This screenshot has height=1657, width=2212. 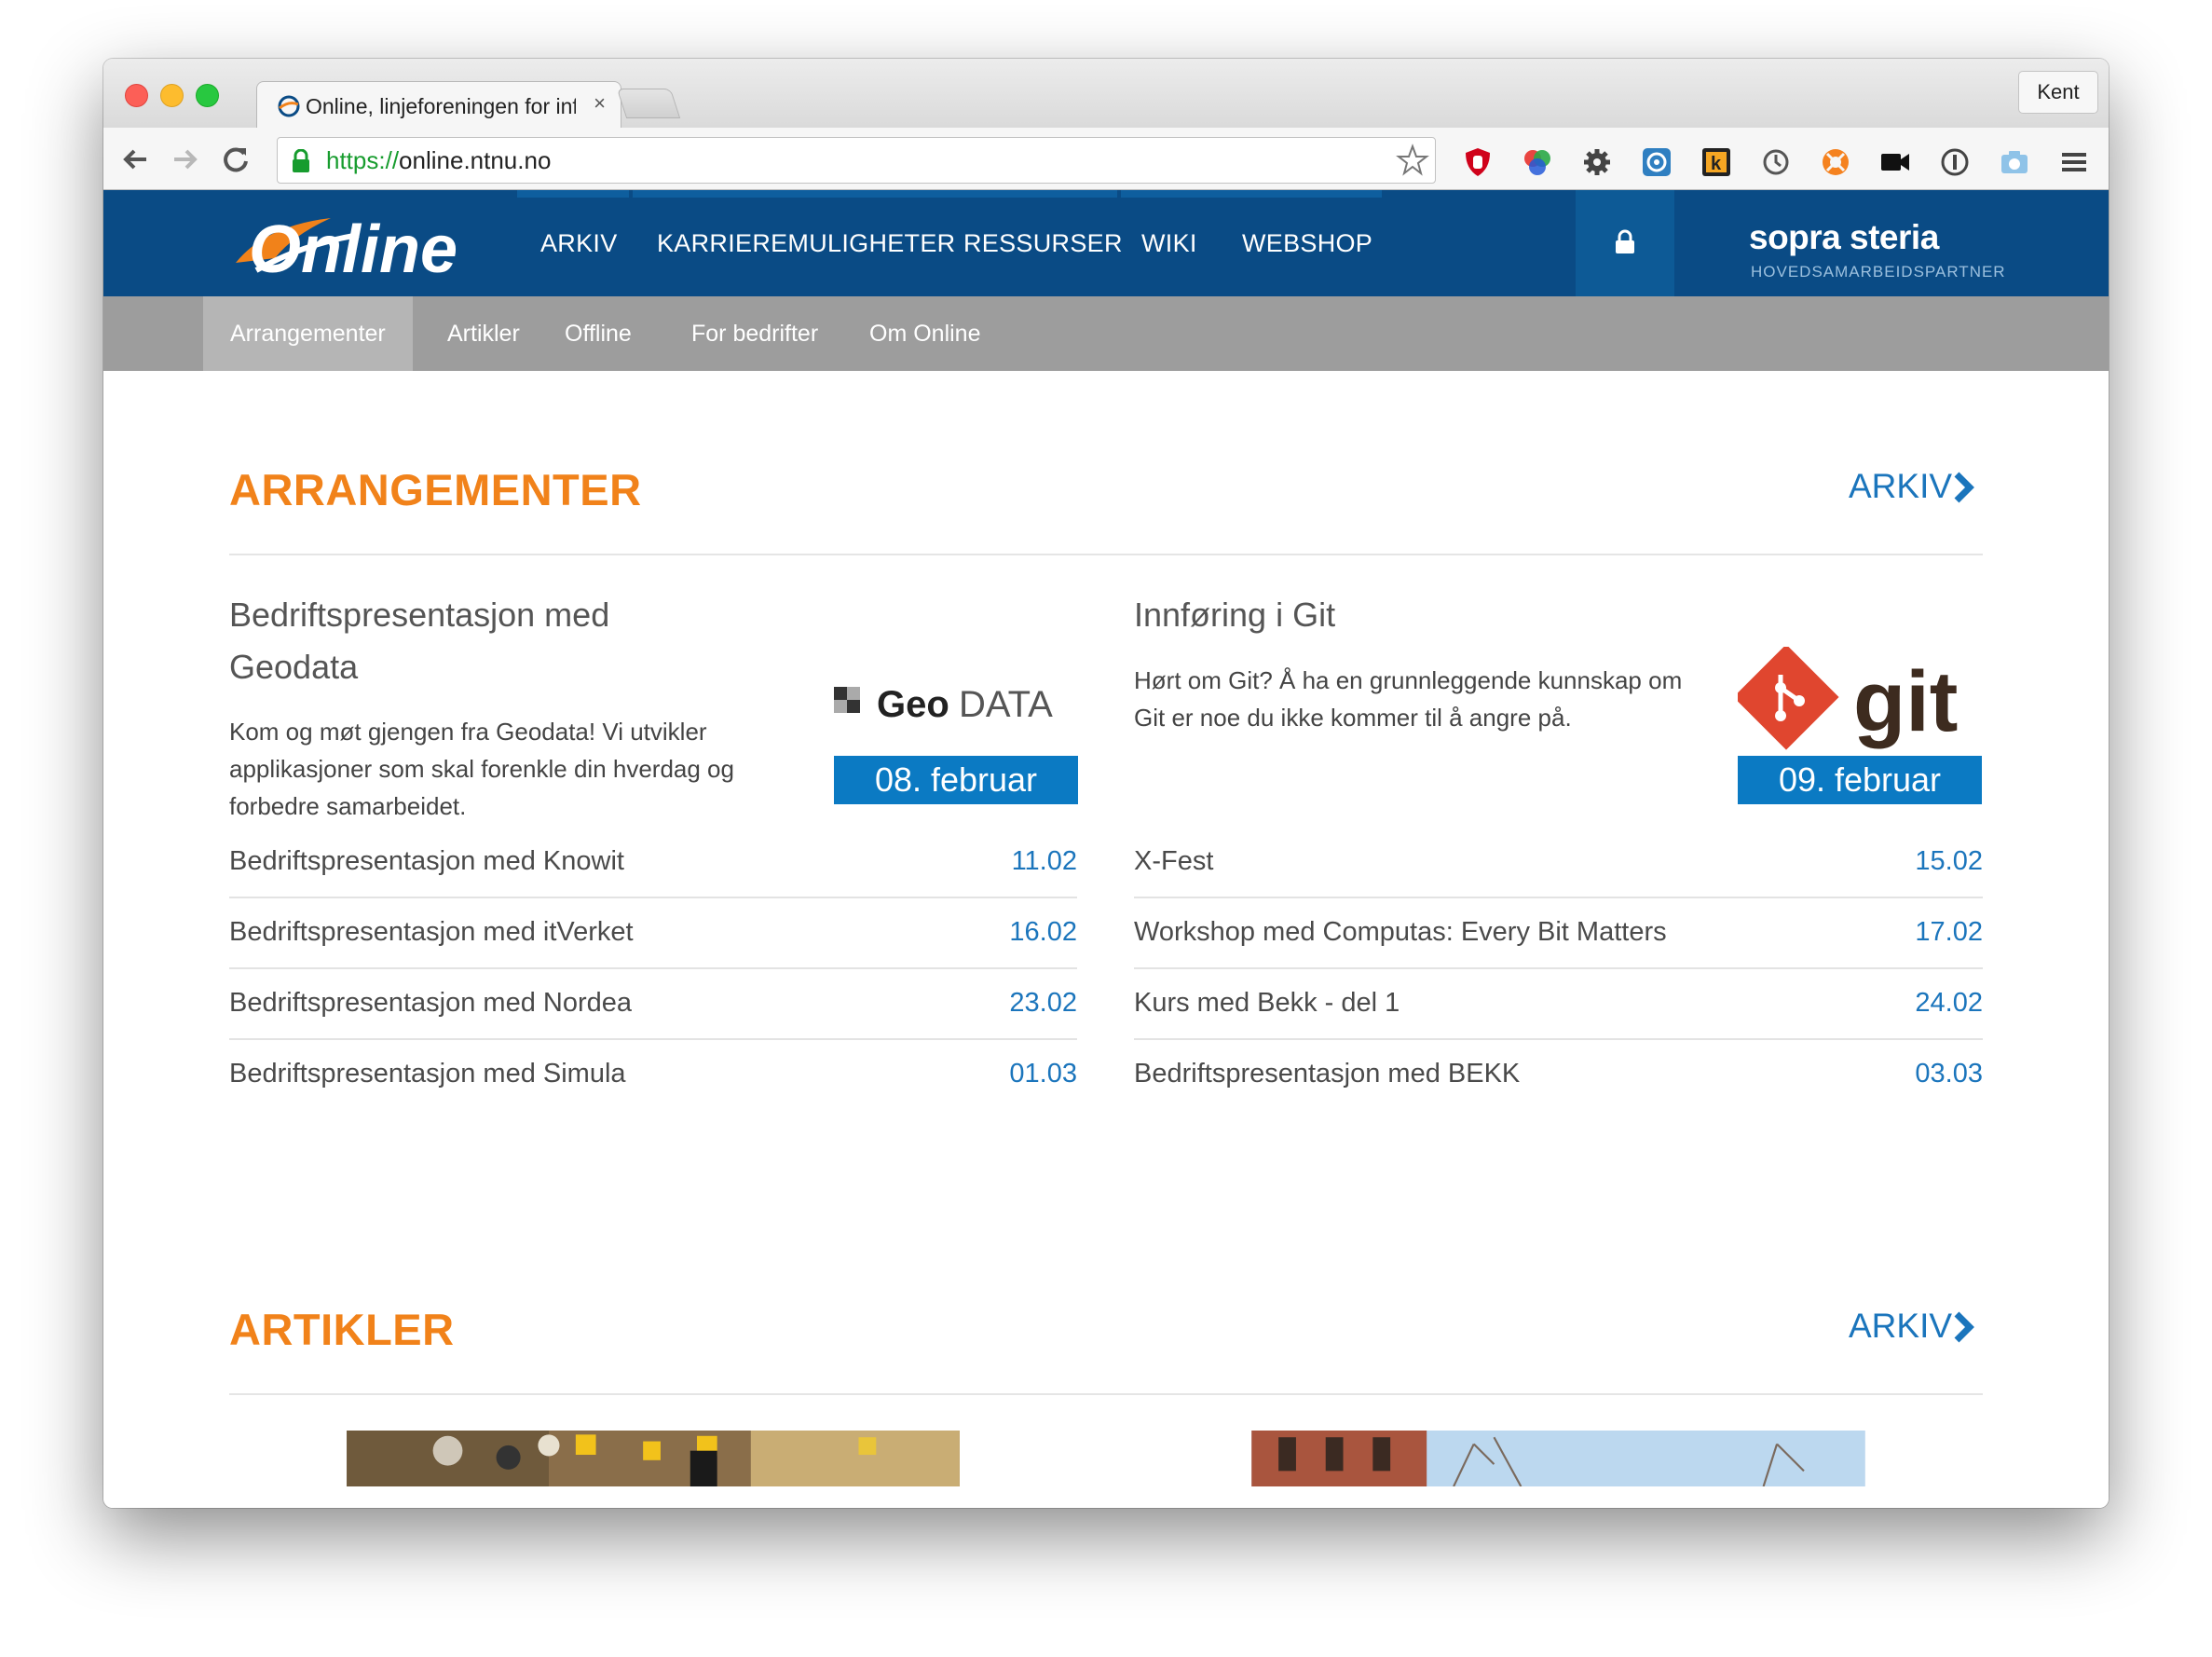 I want to click on nav-item-arkiv: ARKIV, so click(x=579, y=243).